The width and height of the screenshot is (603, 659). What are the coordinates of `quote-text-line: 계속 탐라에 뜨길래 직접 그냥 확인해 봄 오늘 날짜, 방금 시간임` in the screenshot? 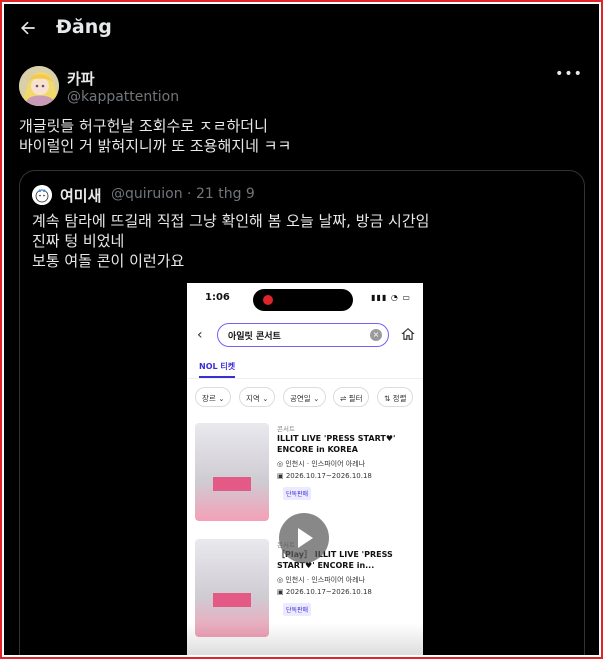 It's located at (231, 221).